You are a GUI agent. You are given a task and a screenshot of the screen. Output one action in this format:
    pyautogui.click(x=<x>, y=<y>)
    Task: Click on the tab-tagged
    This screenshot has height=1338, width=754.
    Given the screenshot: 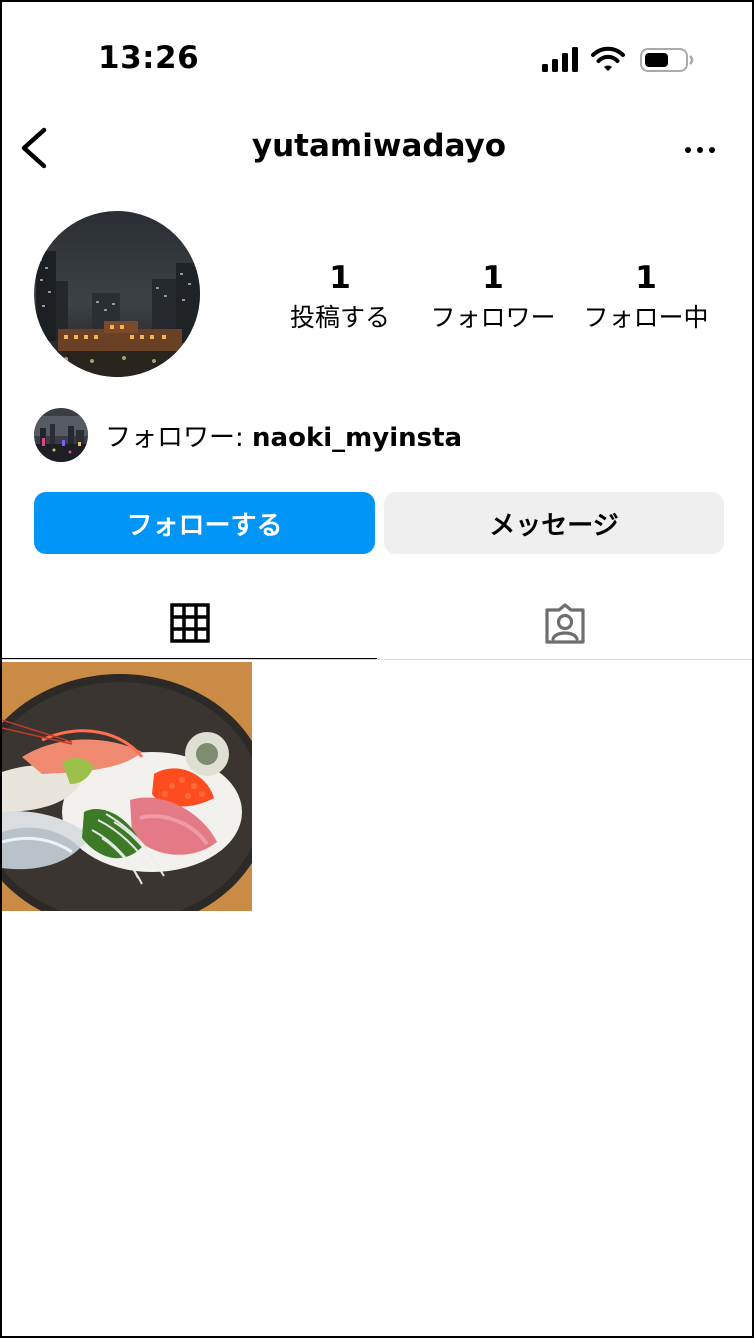 What is the action you would take?
    pyautogui.click(x=564, y=624)
    